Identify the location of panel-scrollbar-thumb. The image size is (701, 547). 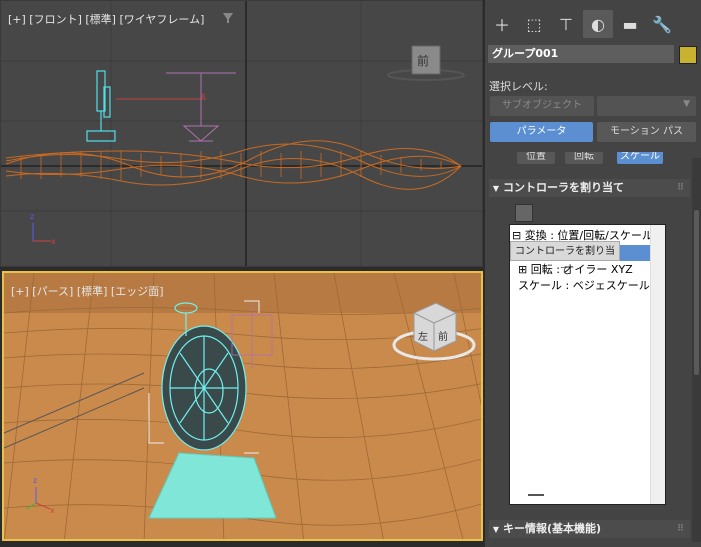
(696, 292).